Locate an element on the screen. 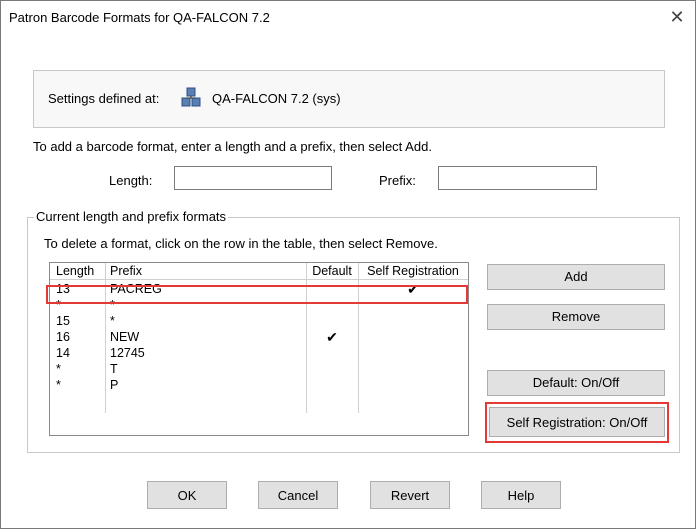  table-row: * P is located at coordinates (259, 385).